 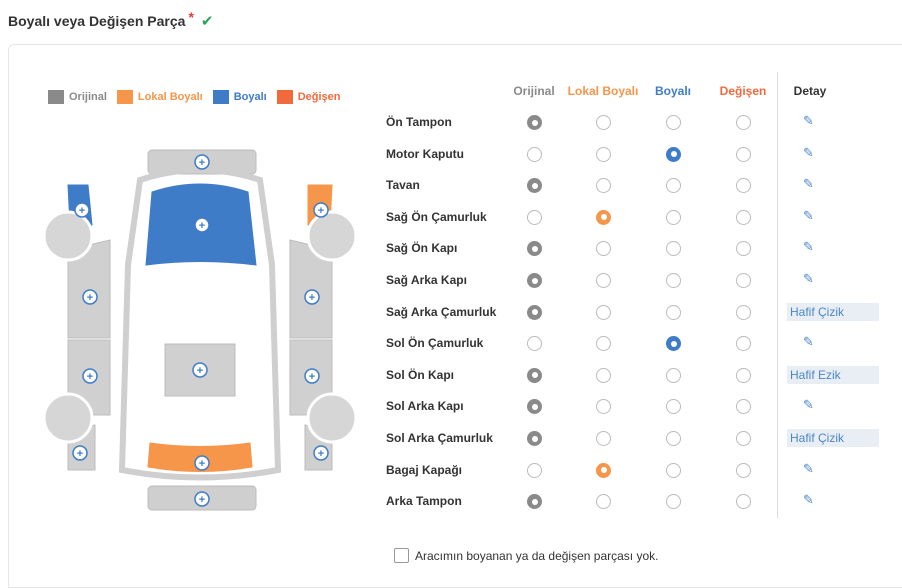 I want to click on part-label: Sağ Ön Çamurluk, so click(x=436, y=216).